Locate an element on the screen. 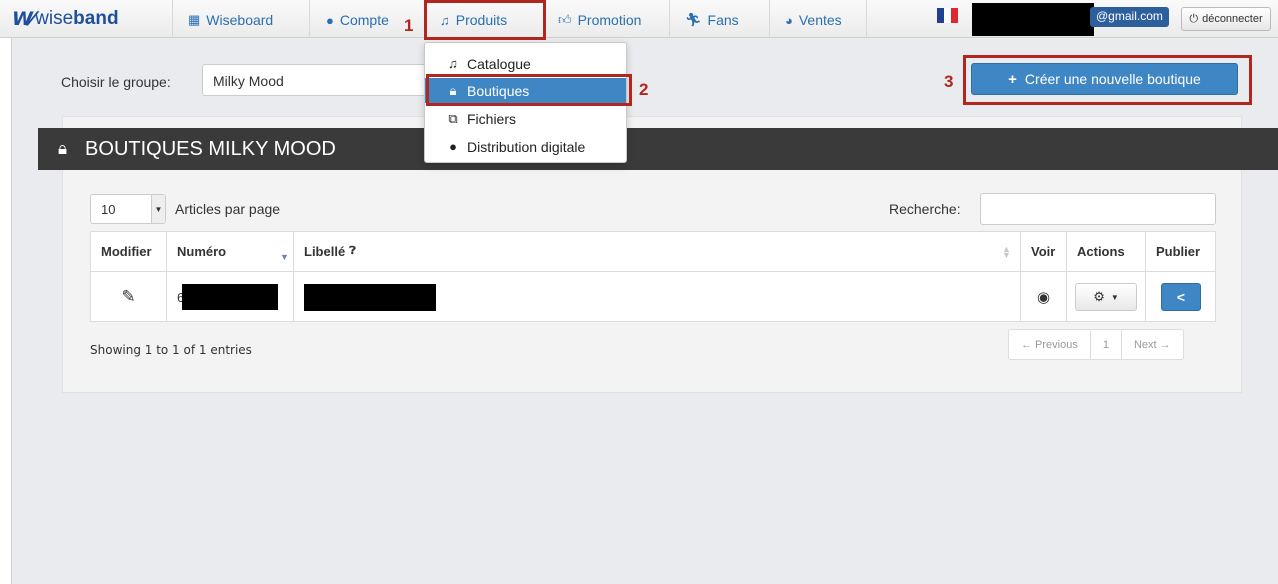  menu-item-label: Distribution digitale is located at coordinates (526, 146).